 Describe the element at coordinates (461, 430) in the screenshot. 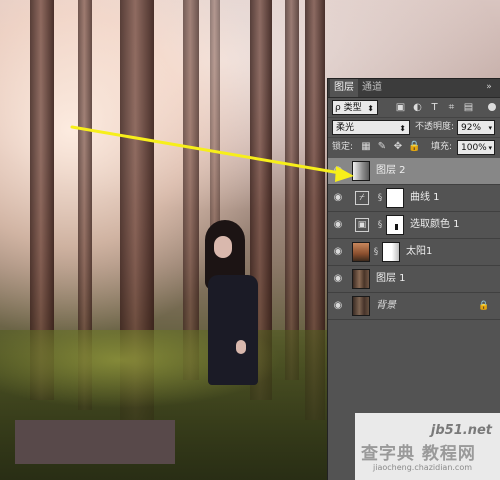

I see `watermark-site: jb51.net` at that location.